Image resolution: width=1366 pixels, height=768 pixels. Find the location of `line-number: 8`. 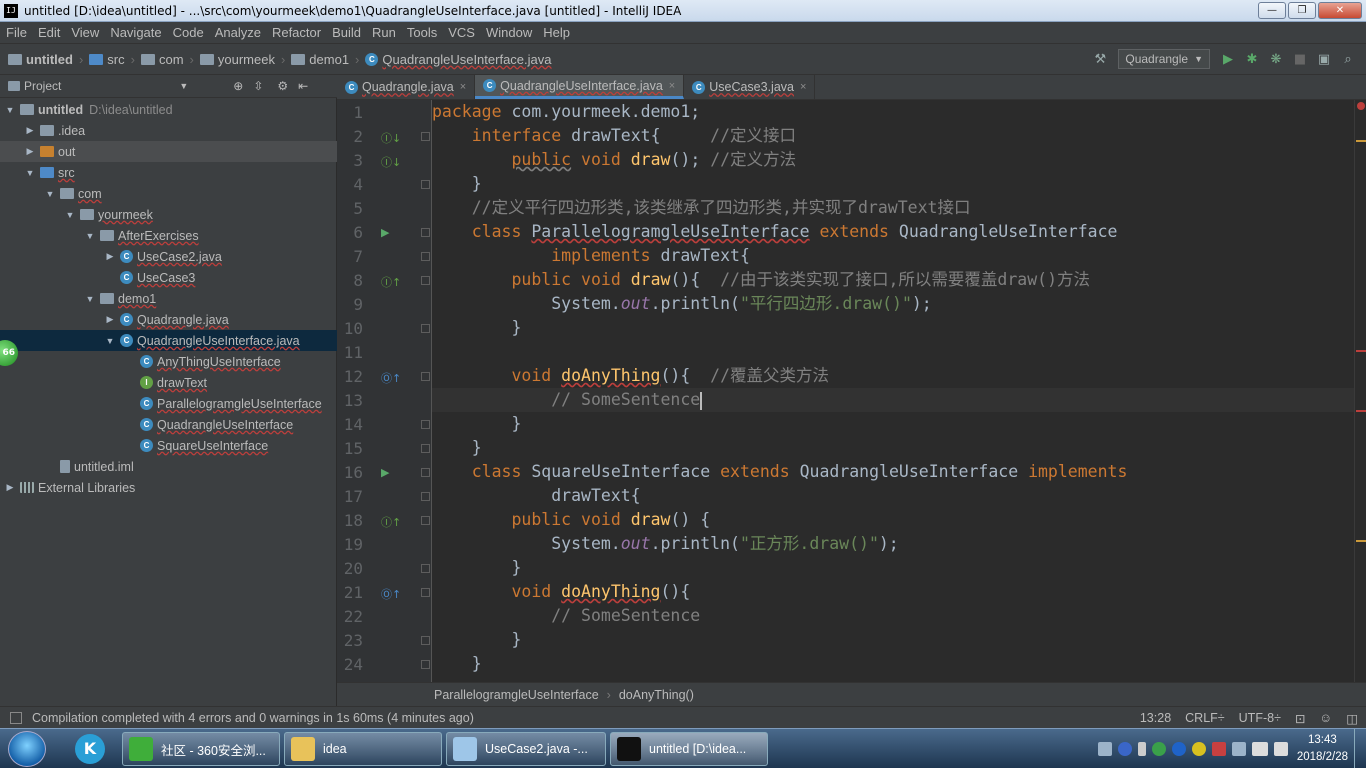

line-number: 8 is located at coordinates (350, 280).